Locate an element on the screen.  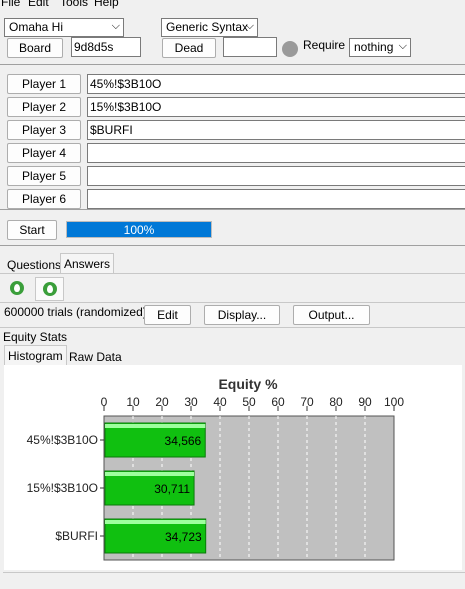
bar-value-label: 30,711 is located at coordinates (172, 489).